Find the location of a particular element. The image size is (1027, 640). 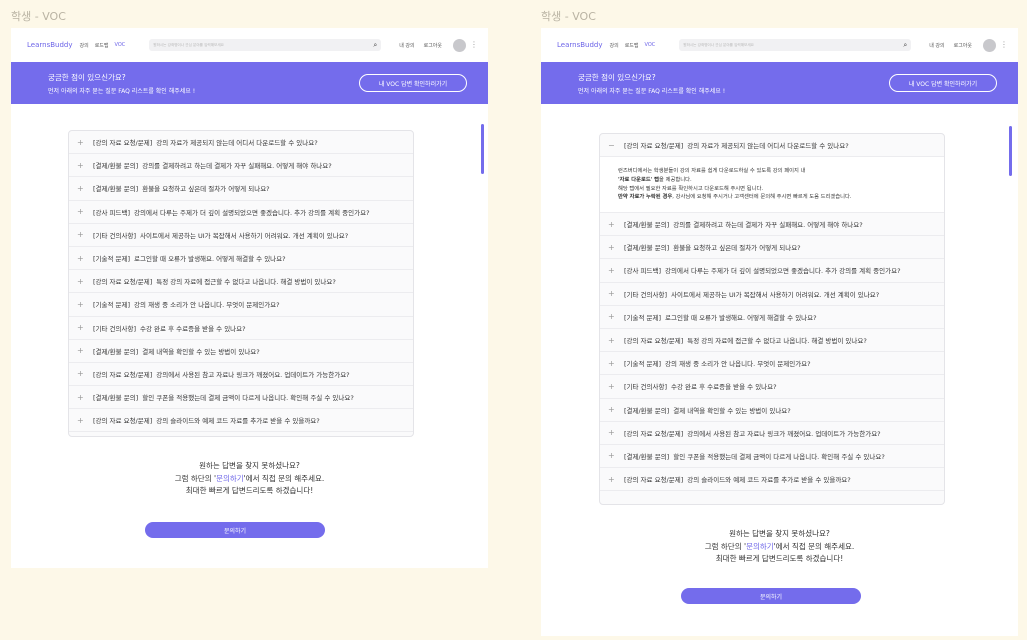

faq-category: [기타 건의사항] is located at coordinates (646, 387).